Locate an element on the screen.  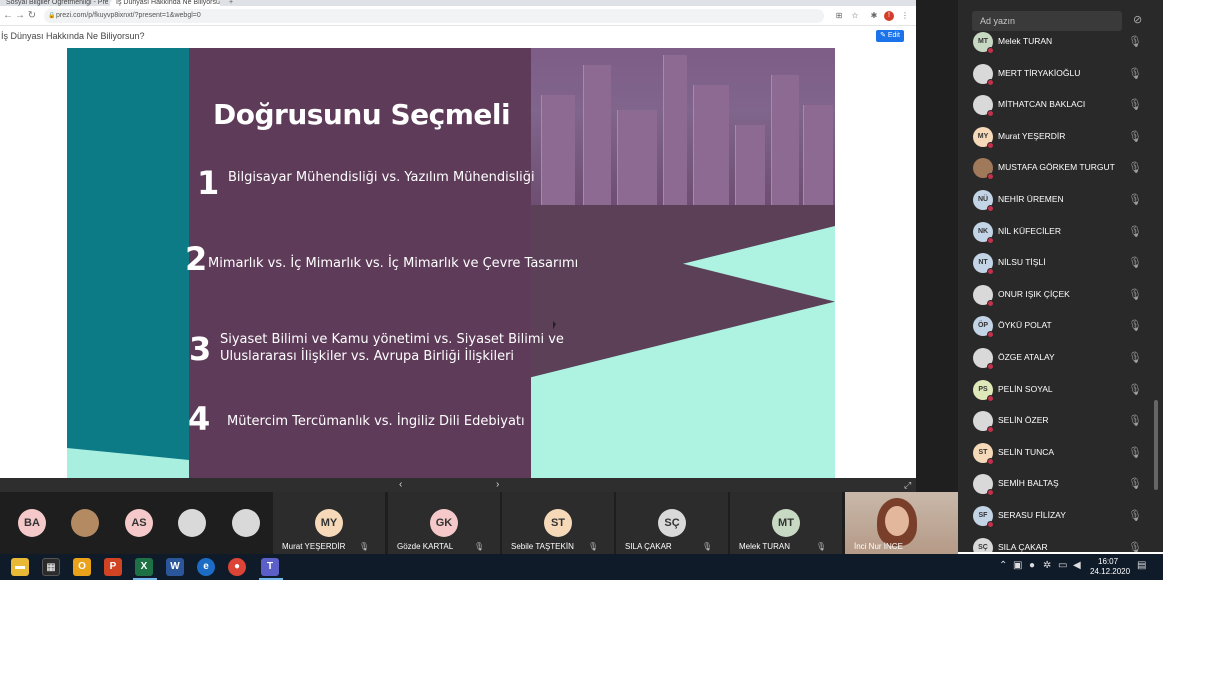
menu-icon: ⋮ is located at coordinates (905, 16).